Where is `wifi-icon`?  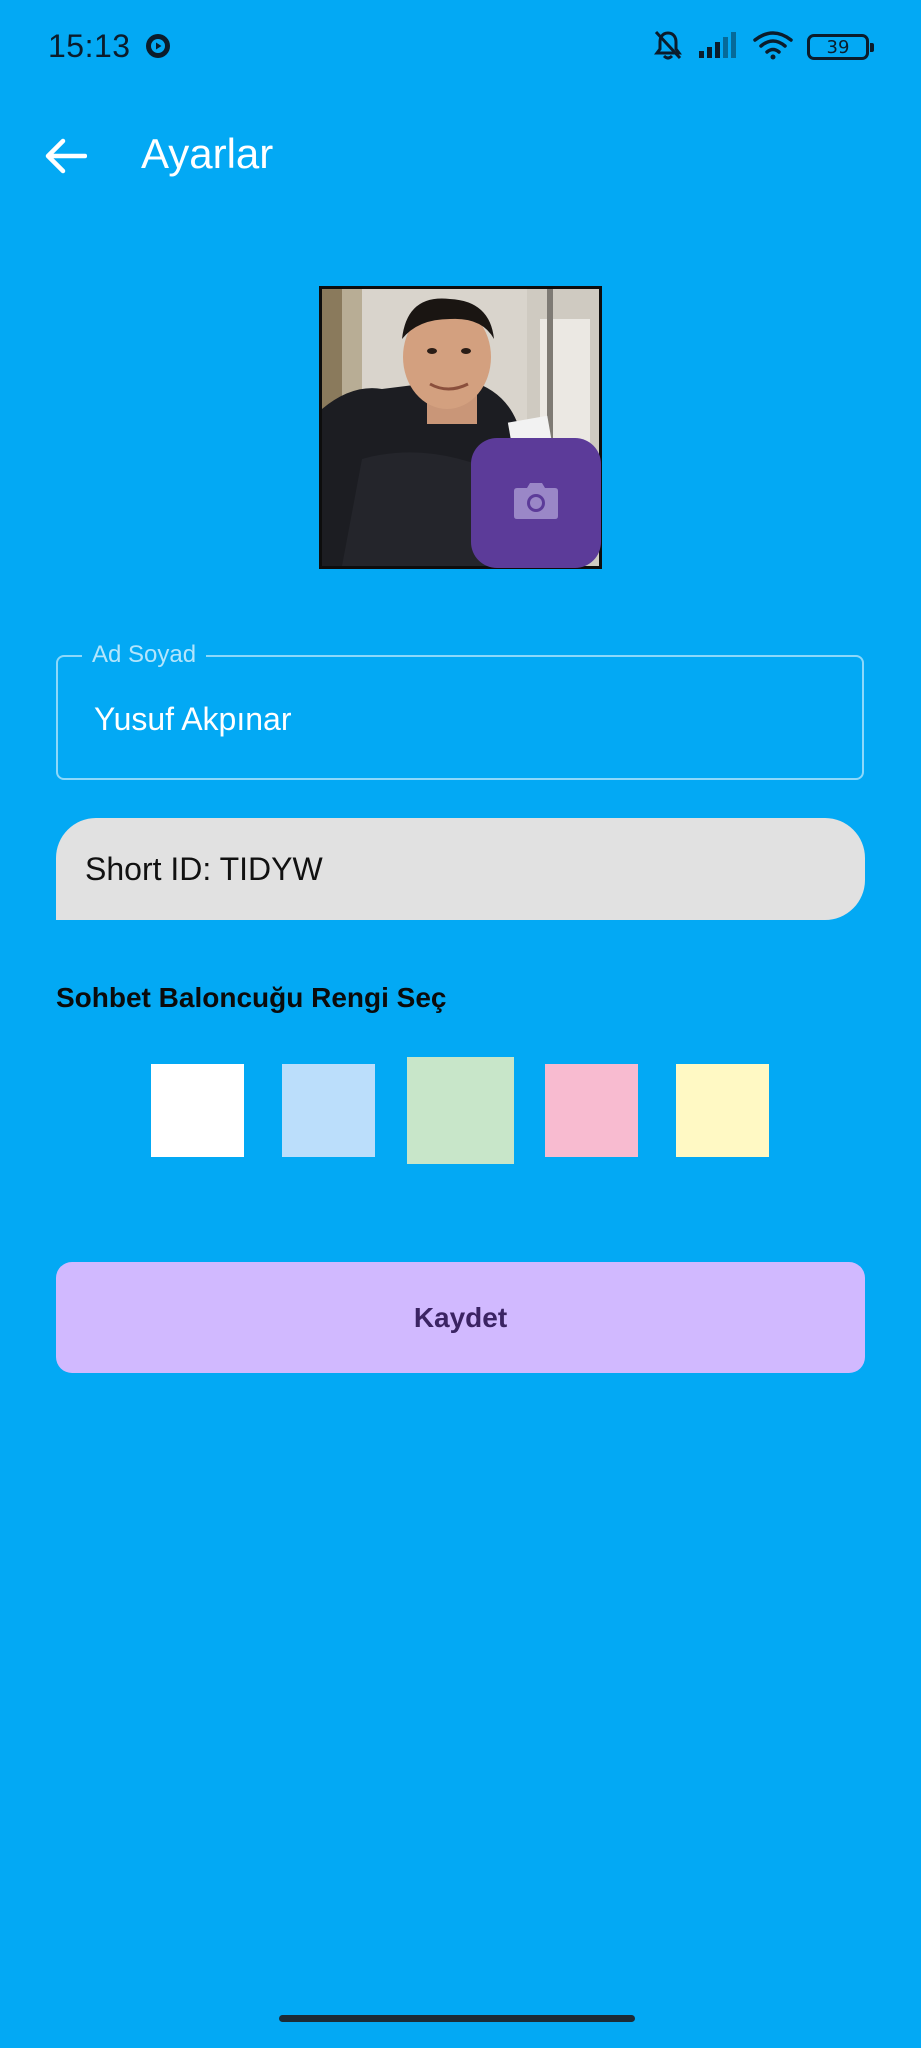 wifi-icon is located at coordinates (773, 47).